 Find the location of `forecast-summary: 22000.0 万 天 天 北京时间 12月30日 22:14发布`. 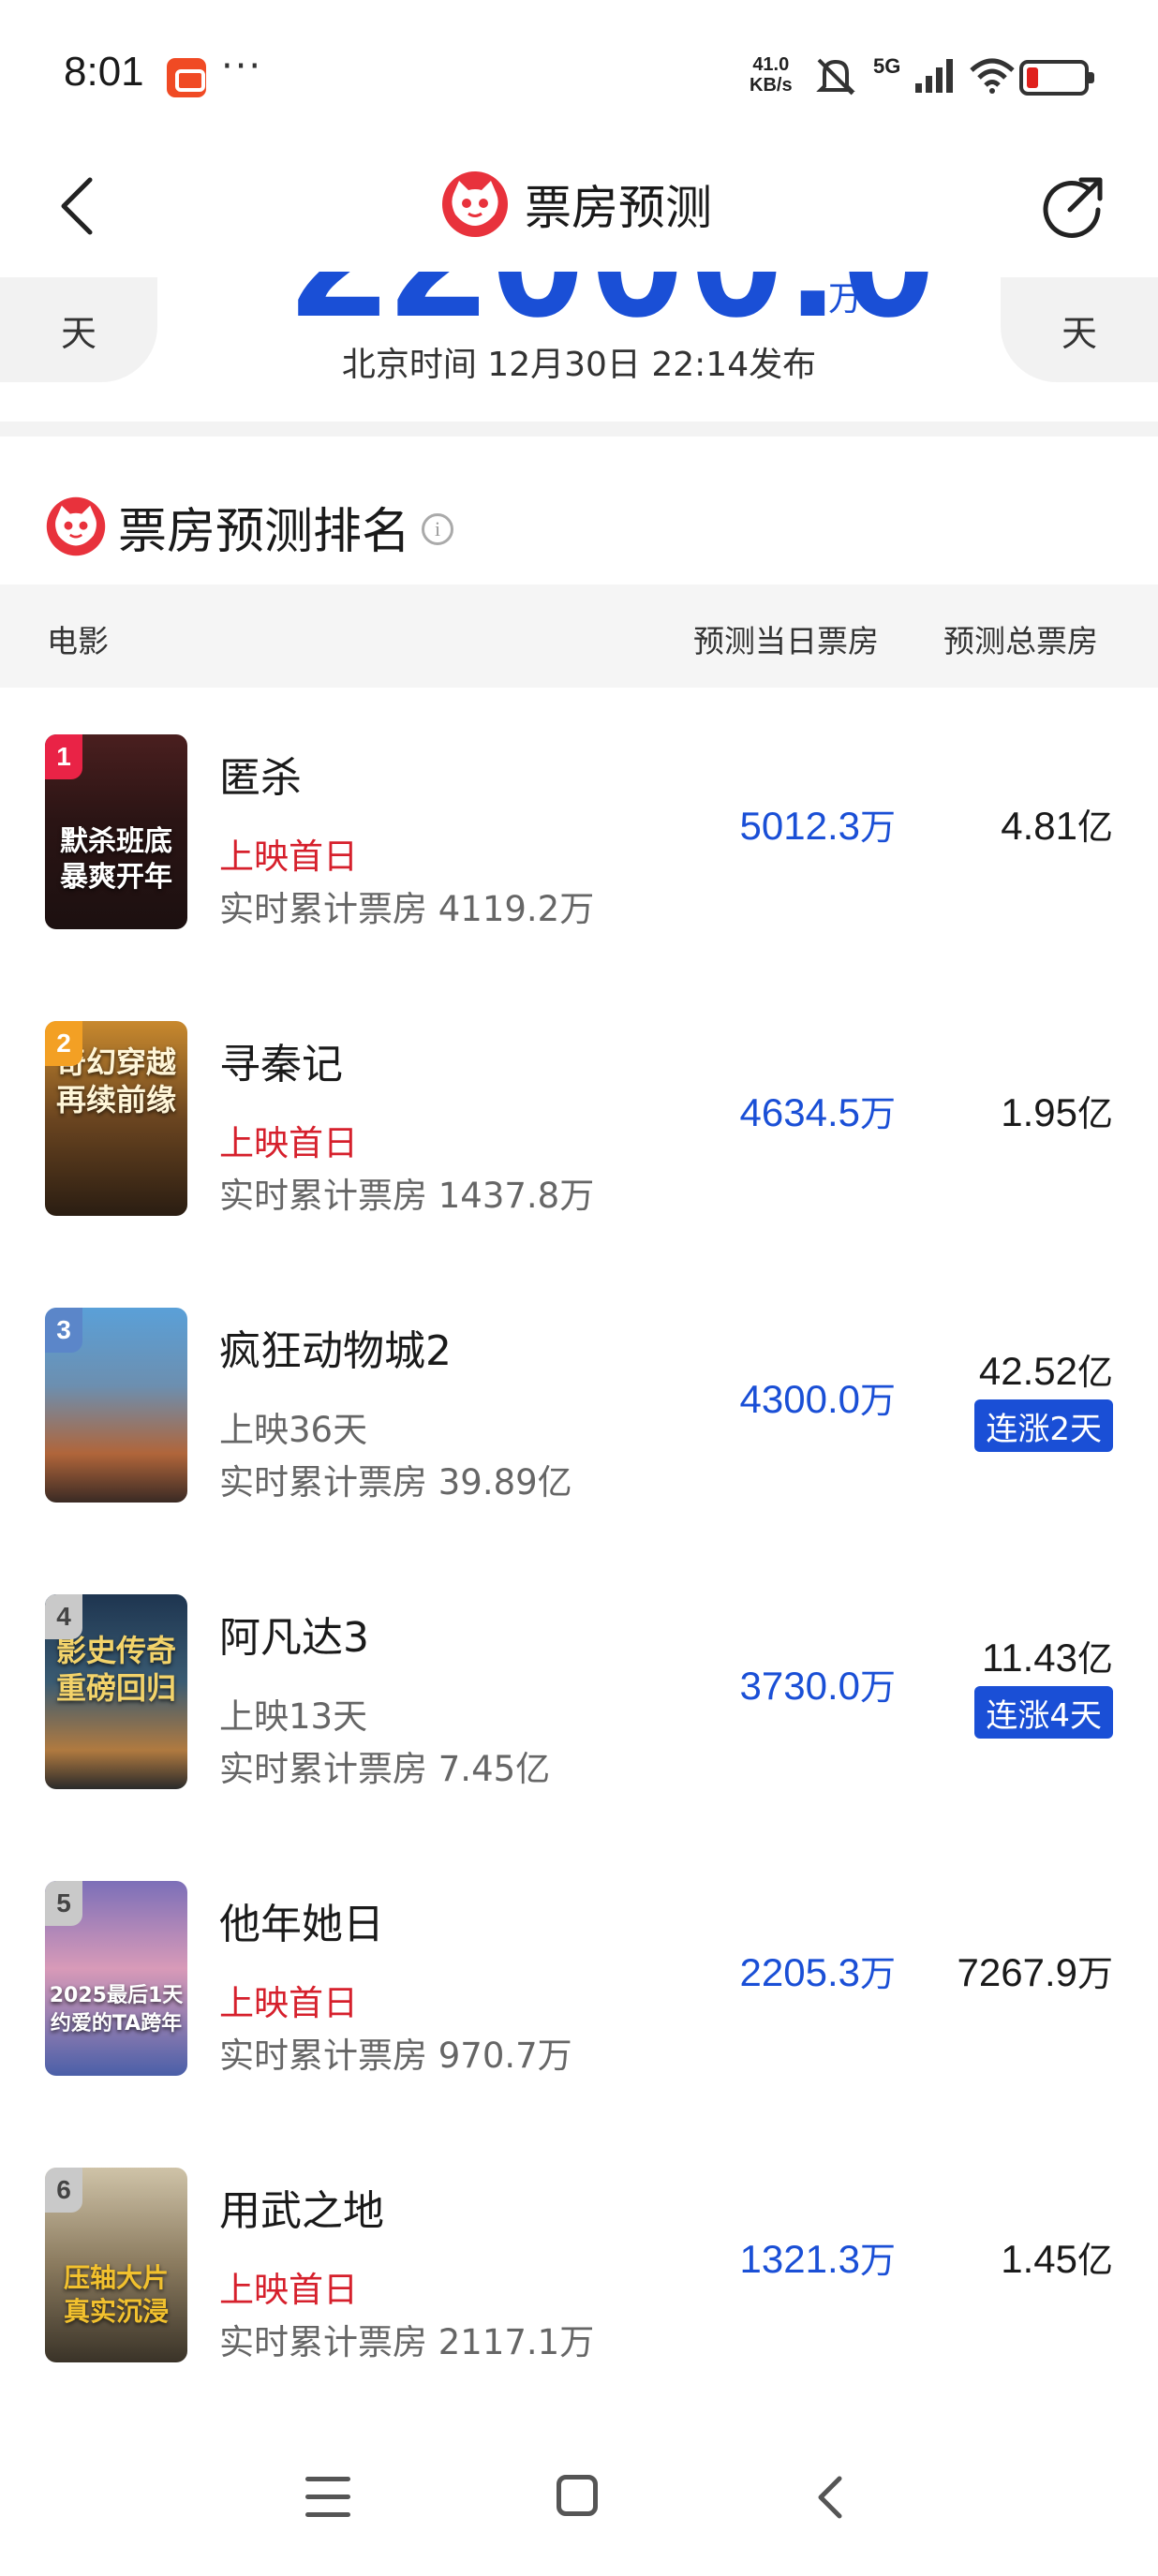

forecast-summary: 22000.0 万 天 天 北京时间 12月30日 22:14发布 is located at coordinates (579, 347).